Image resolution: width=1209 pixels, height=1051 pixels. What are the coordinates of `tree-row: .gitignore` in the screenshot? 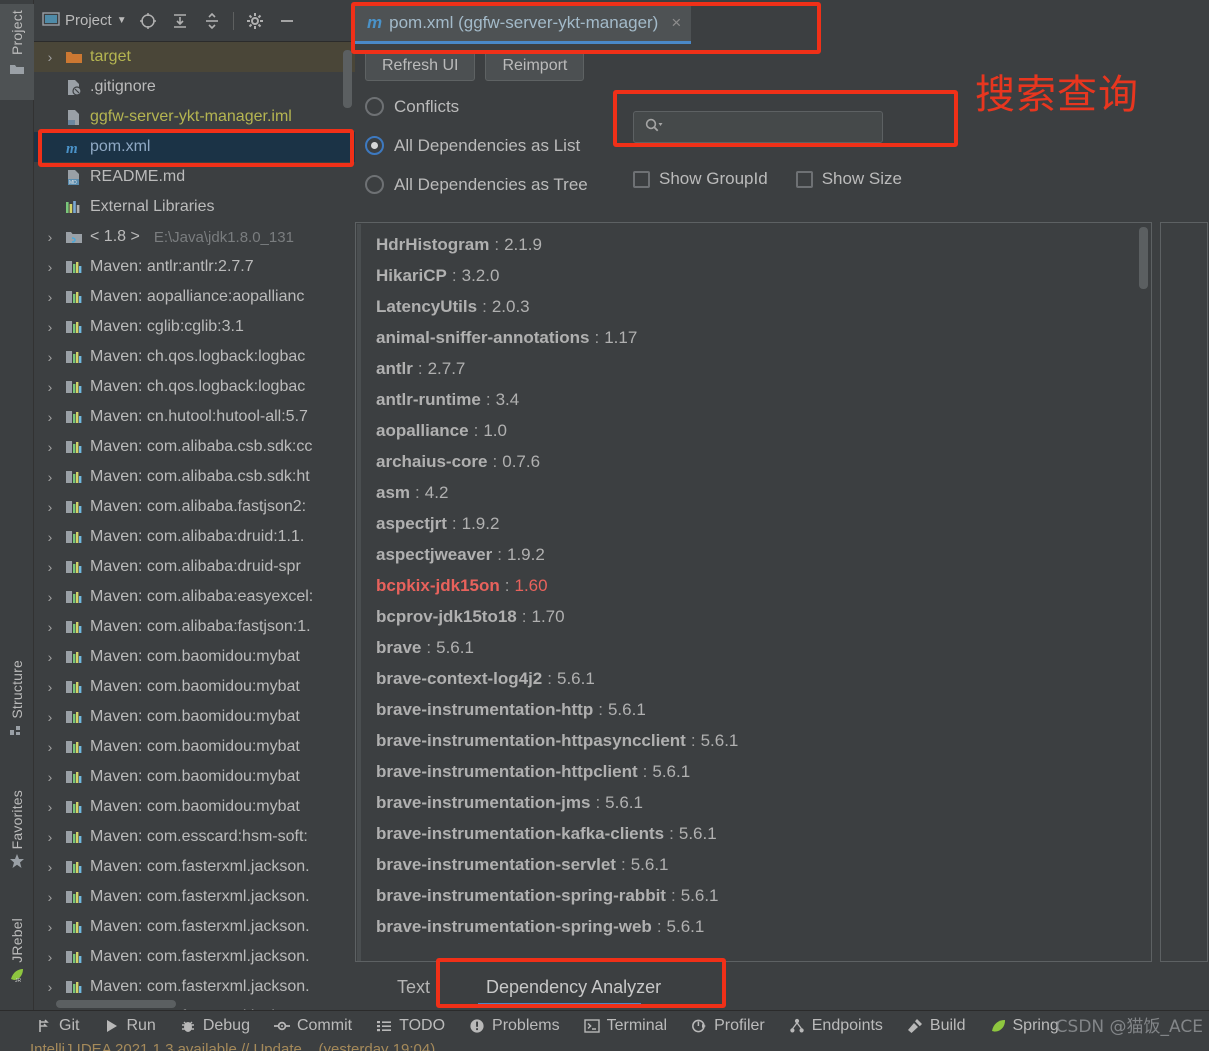 It's located at (194, 87).